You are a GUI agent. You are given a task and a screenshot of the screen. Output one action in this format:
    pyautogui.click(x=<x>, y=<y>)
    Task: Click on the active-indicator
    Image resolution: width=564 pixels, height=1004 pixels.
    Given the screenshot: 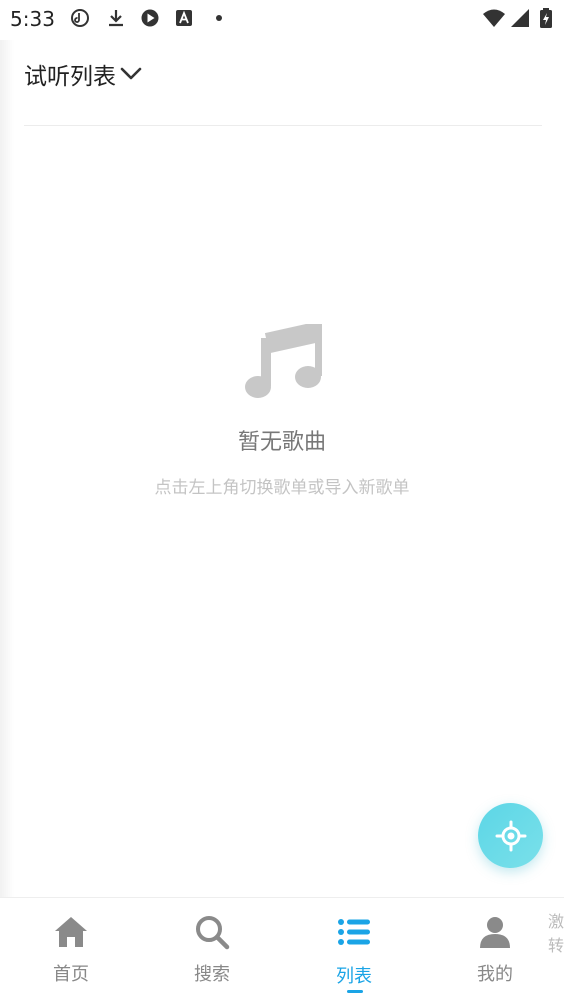 What is the action you would take?
    pyautogui.click(x=355, y=991)
    